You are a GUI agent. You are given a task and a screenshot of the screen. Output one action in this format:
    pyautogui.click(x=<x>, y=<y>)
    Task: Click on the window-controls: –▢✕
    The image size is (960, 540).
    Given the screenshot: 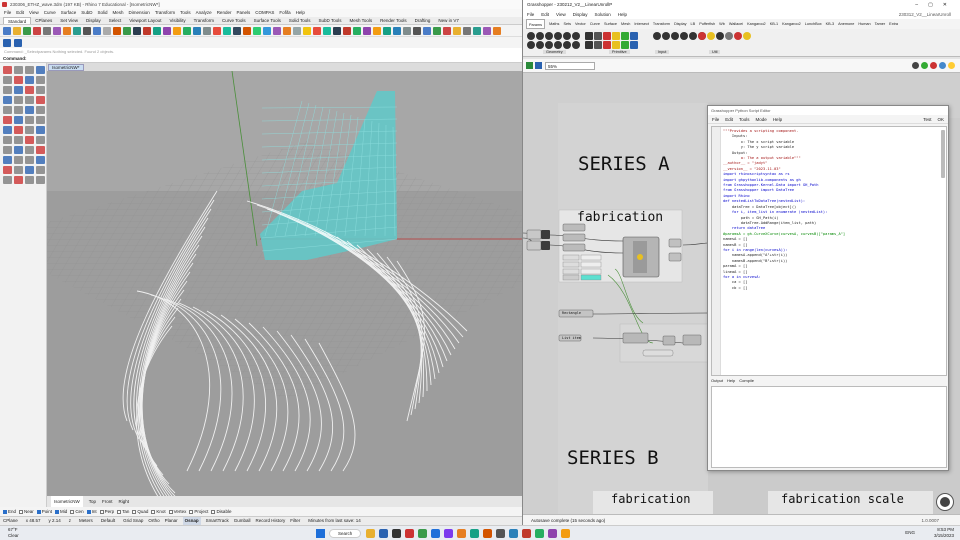 What is the action you would take?
    pyautogui.click(x=936, y=5)
    